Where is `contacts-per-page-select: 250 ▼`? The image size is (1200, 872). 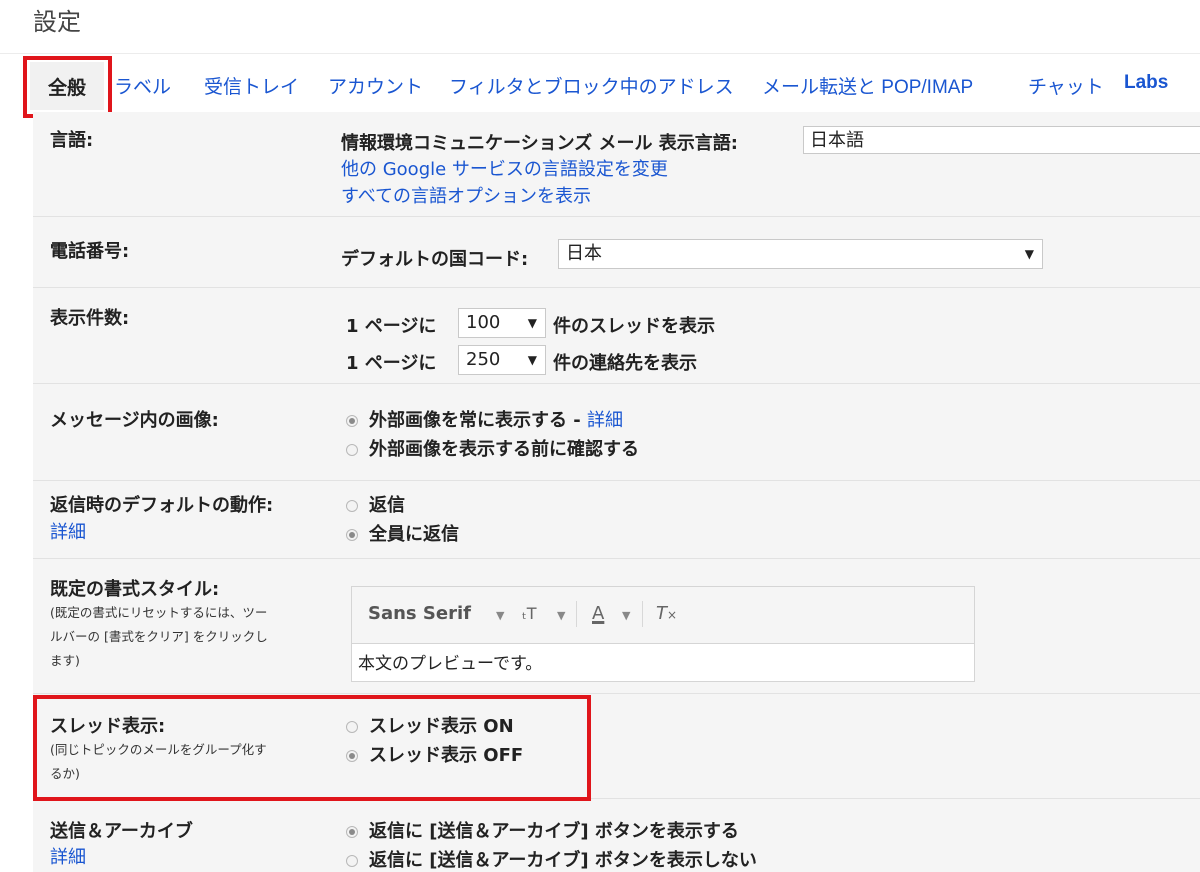
contacts-per-page-select: 250 ▼ is located at coordinates (502, 360).